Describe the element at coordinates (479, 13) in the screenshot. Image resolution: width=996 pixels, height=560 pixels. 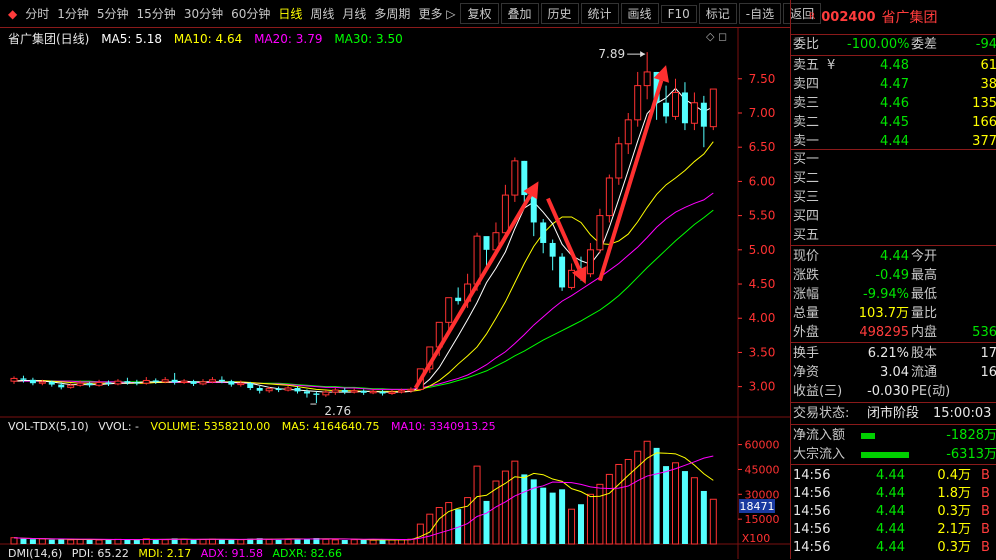
I see `toolbar-item: 复权` at that location.